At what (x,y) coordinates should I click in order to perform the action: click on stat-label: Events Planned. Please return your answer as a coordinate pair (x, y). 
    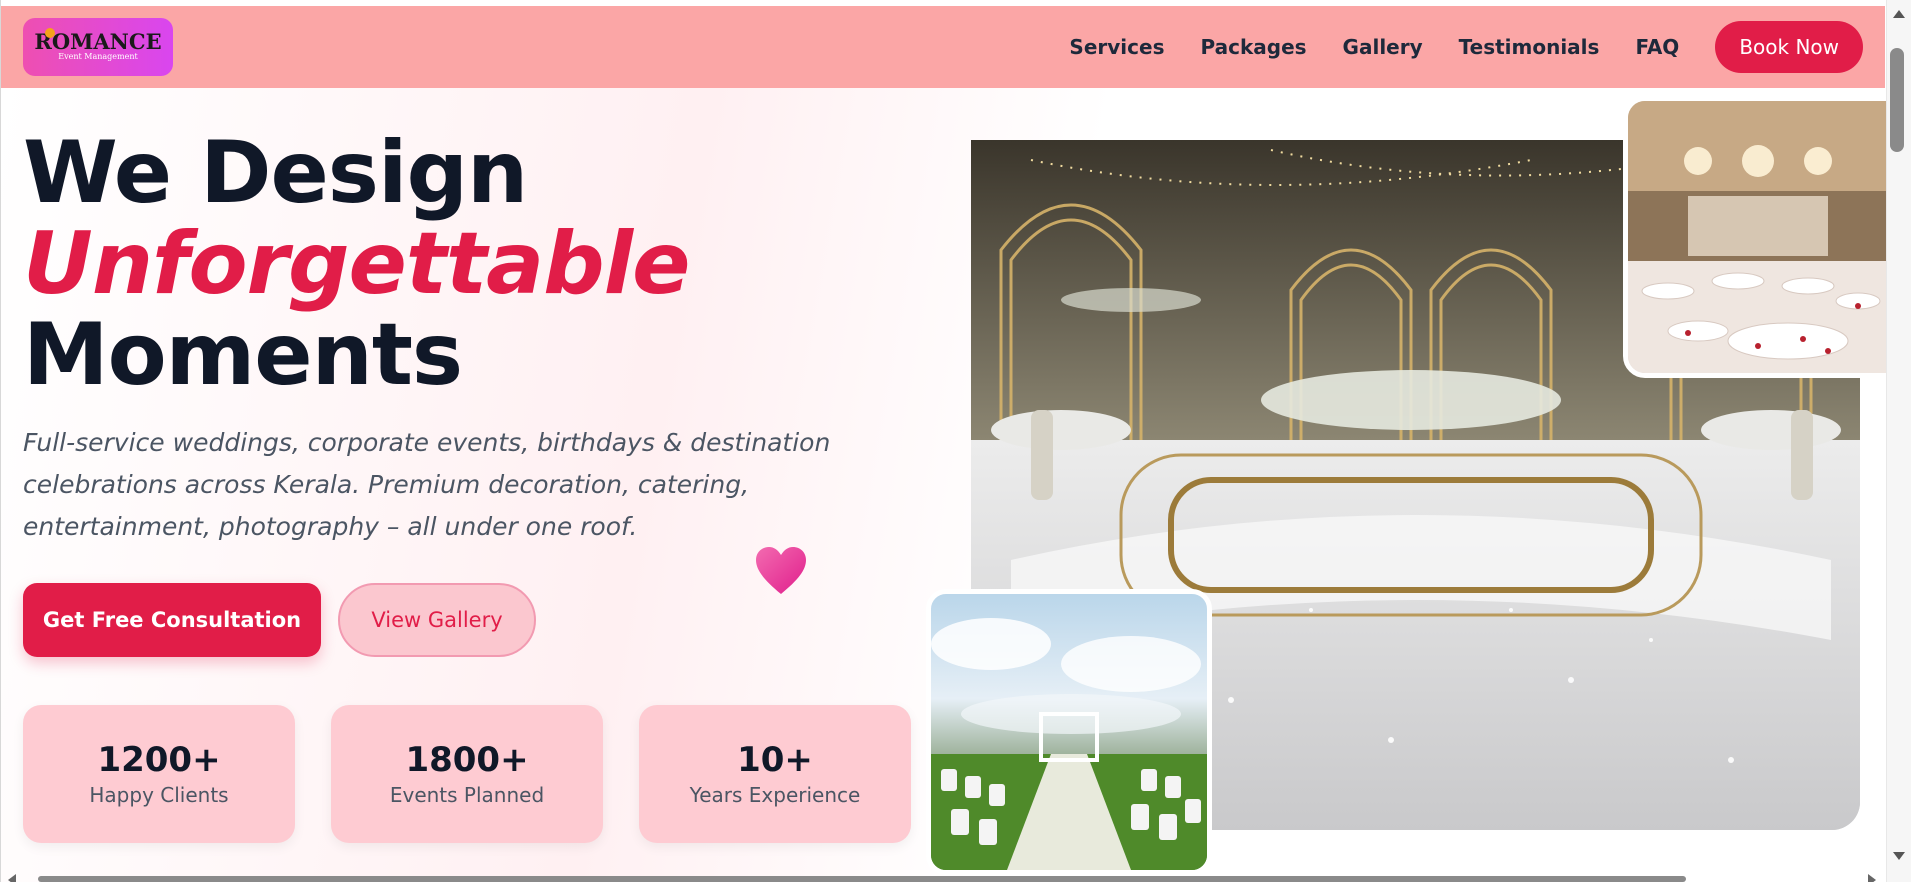
    Looking at the image, I should click on (467, 795).